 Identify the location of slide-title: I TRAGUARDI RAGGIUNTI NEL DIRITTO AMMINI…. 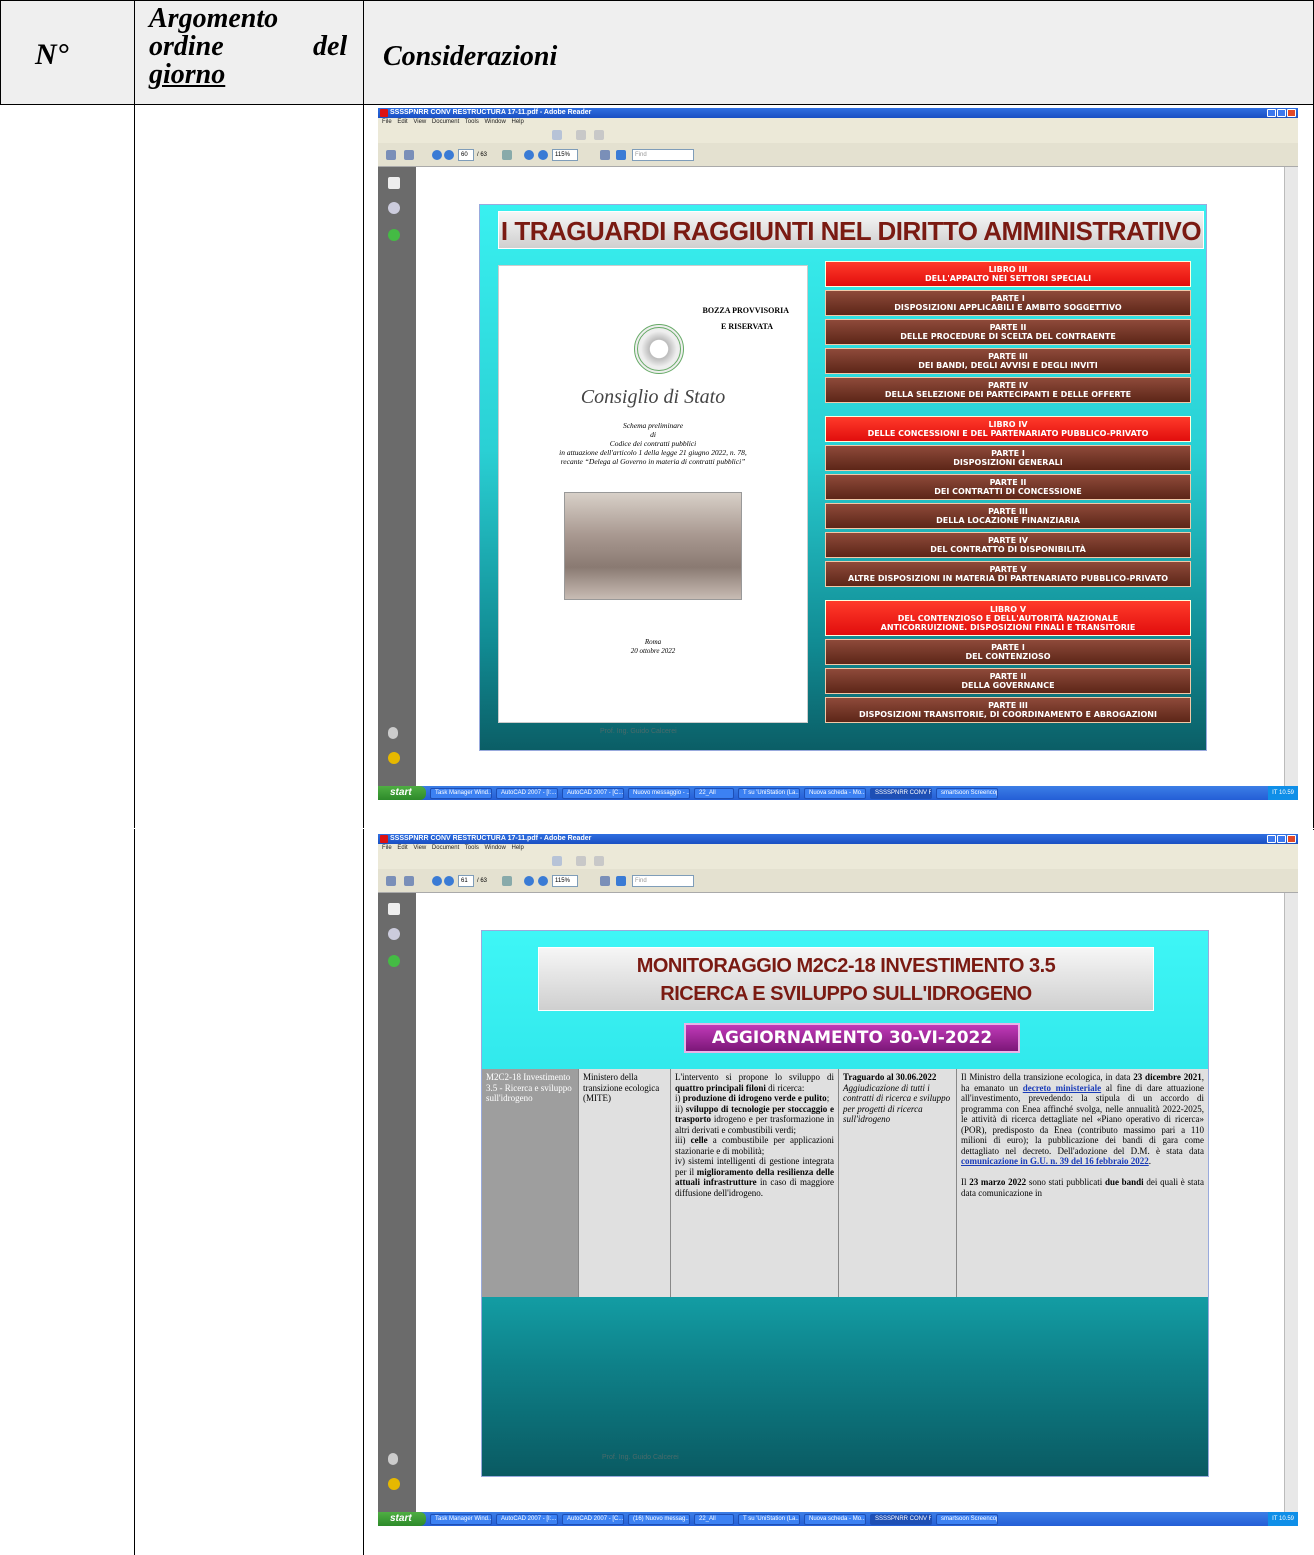
(851, 230).